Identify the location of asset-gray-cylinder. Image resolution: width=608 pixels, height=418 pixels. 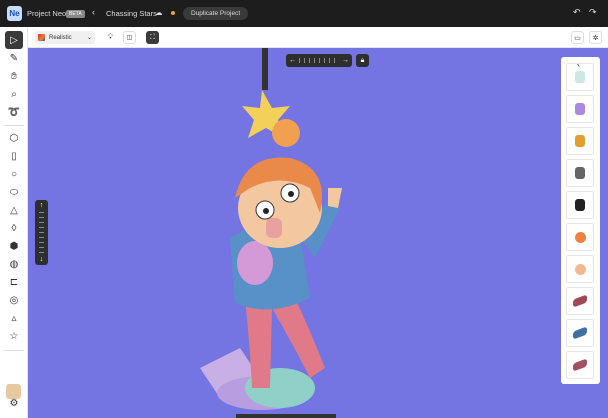
(580, 173).